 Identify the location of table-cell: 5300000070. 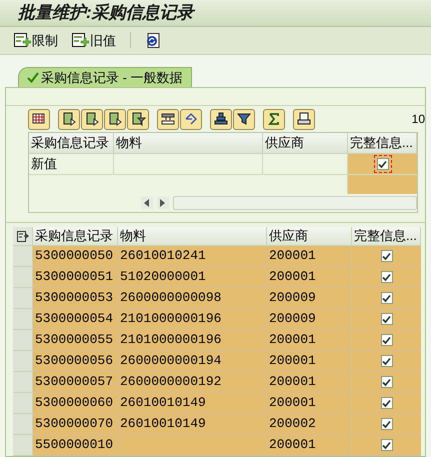
(75, 424).